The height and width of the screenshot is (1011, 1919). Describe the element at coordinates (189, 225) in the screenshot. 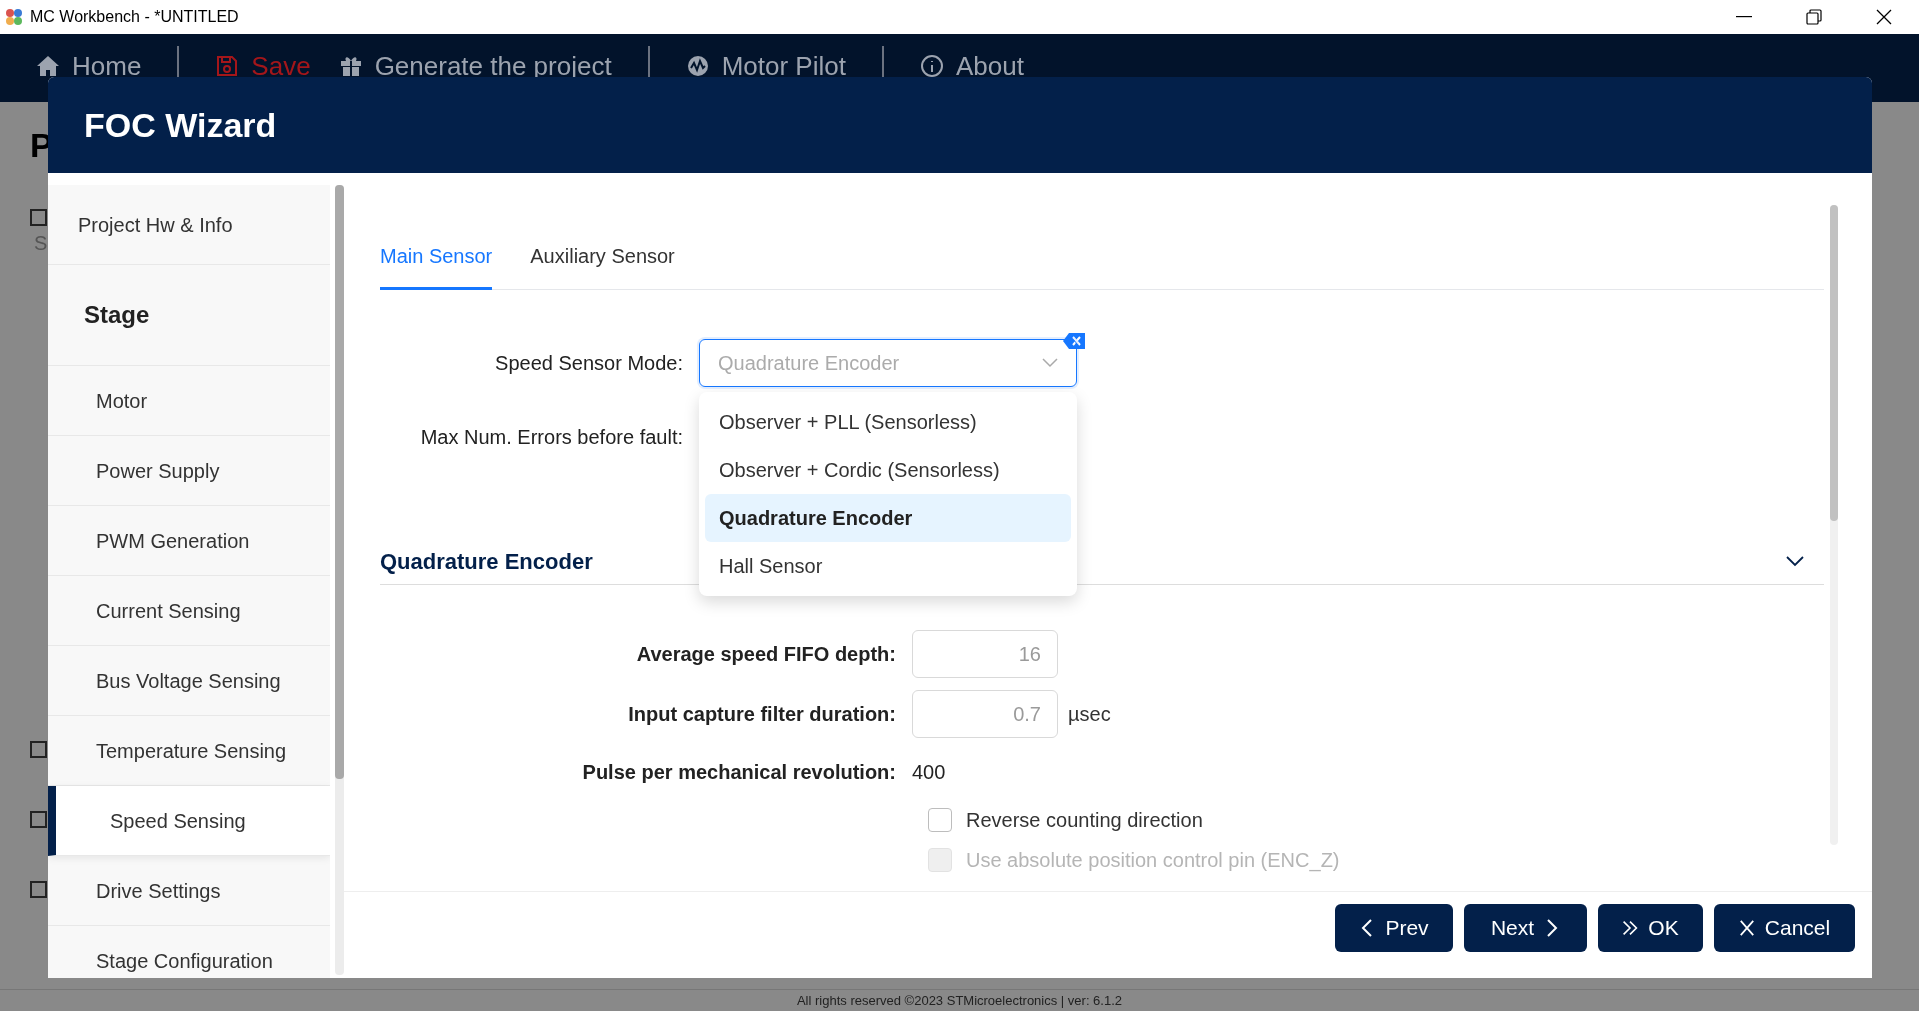

I see `sidebar-item: Project Hw & Info` at that location.